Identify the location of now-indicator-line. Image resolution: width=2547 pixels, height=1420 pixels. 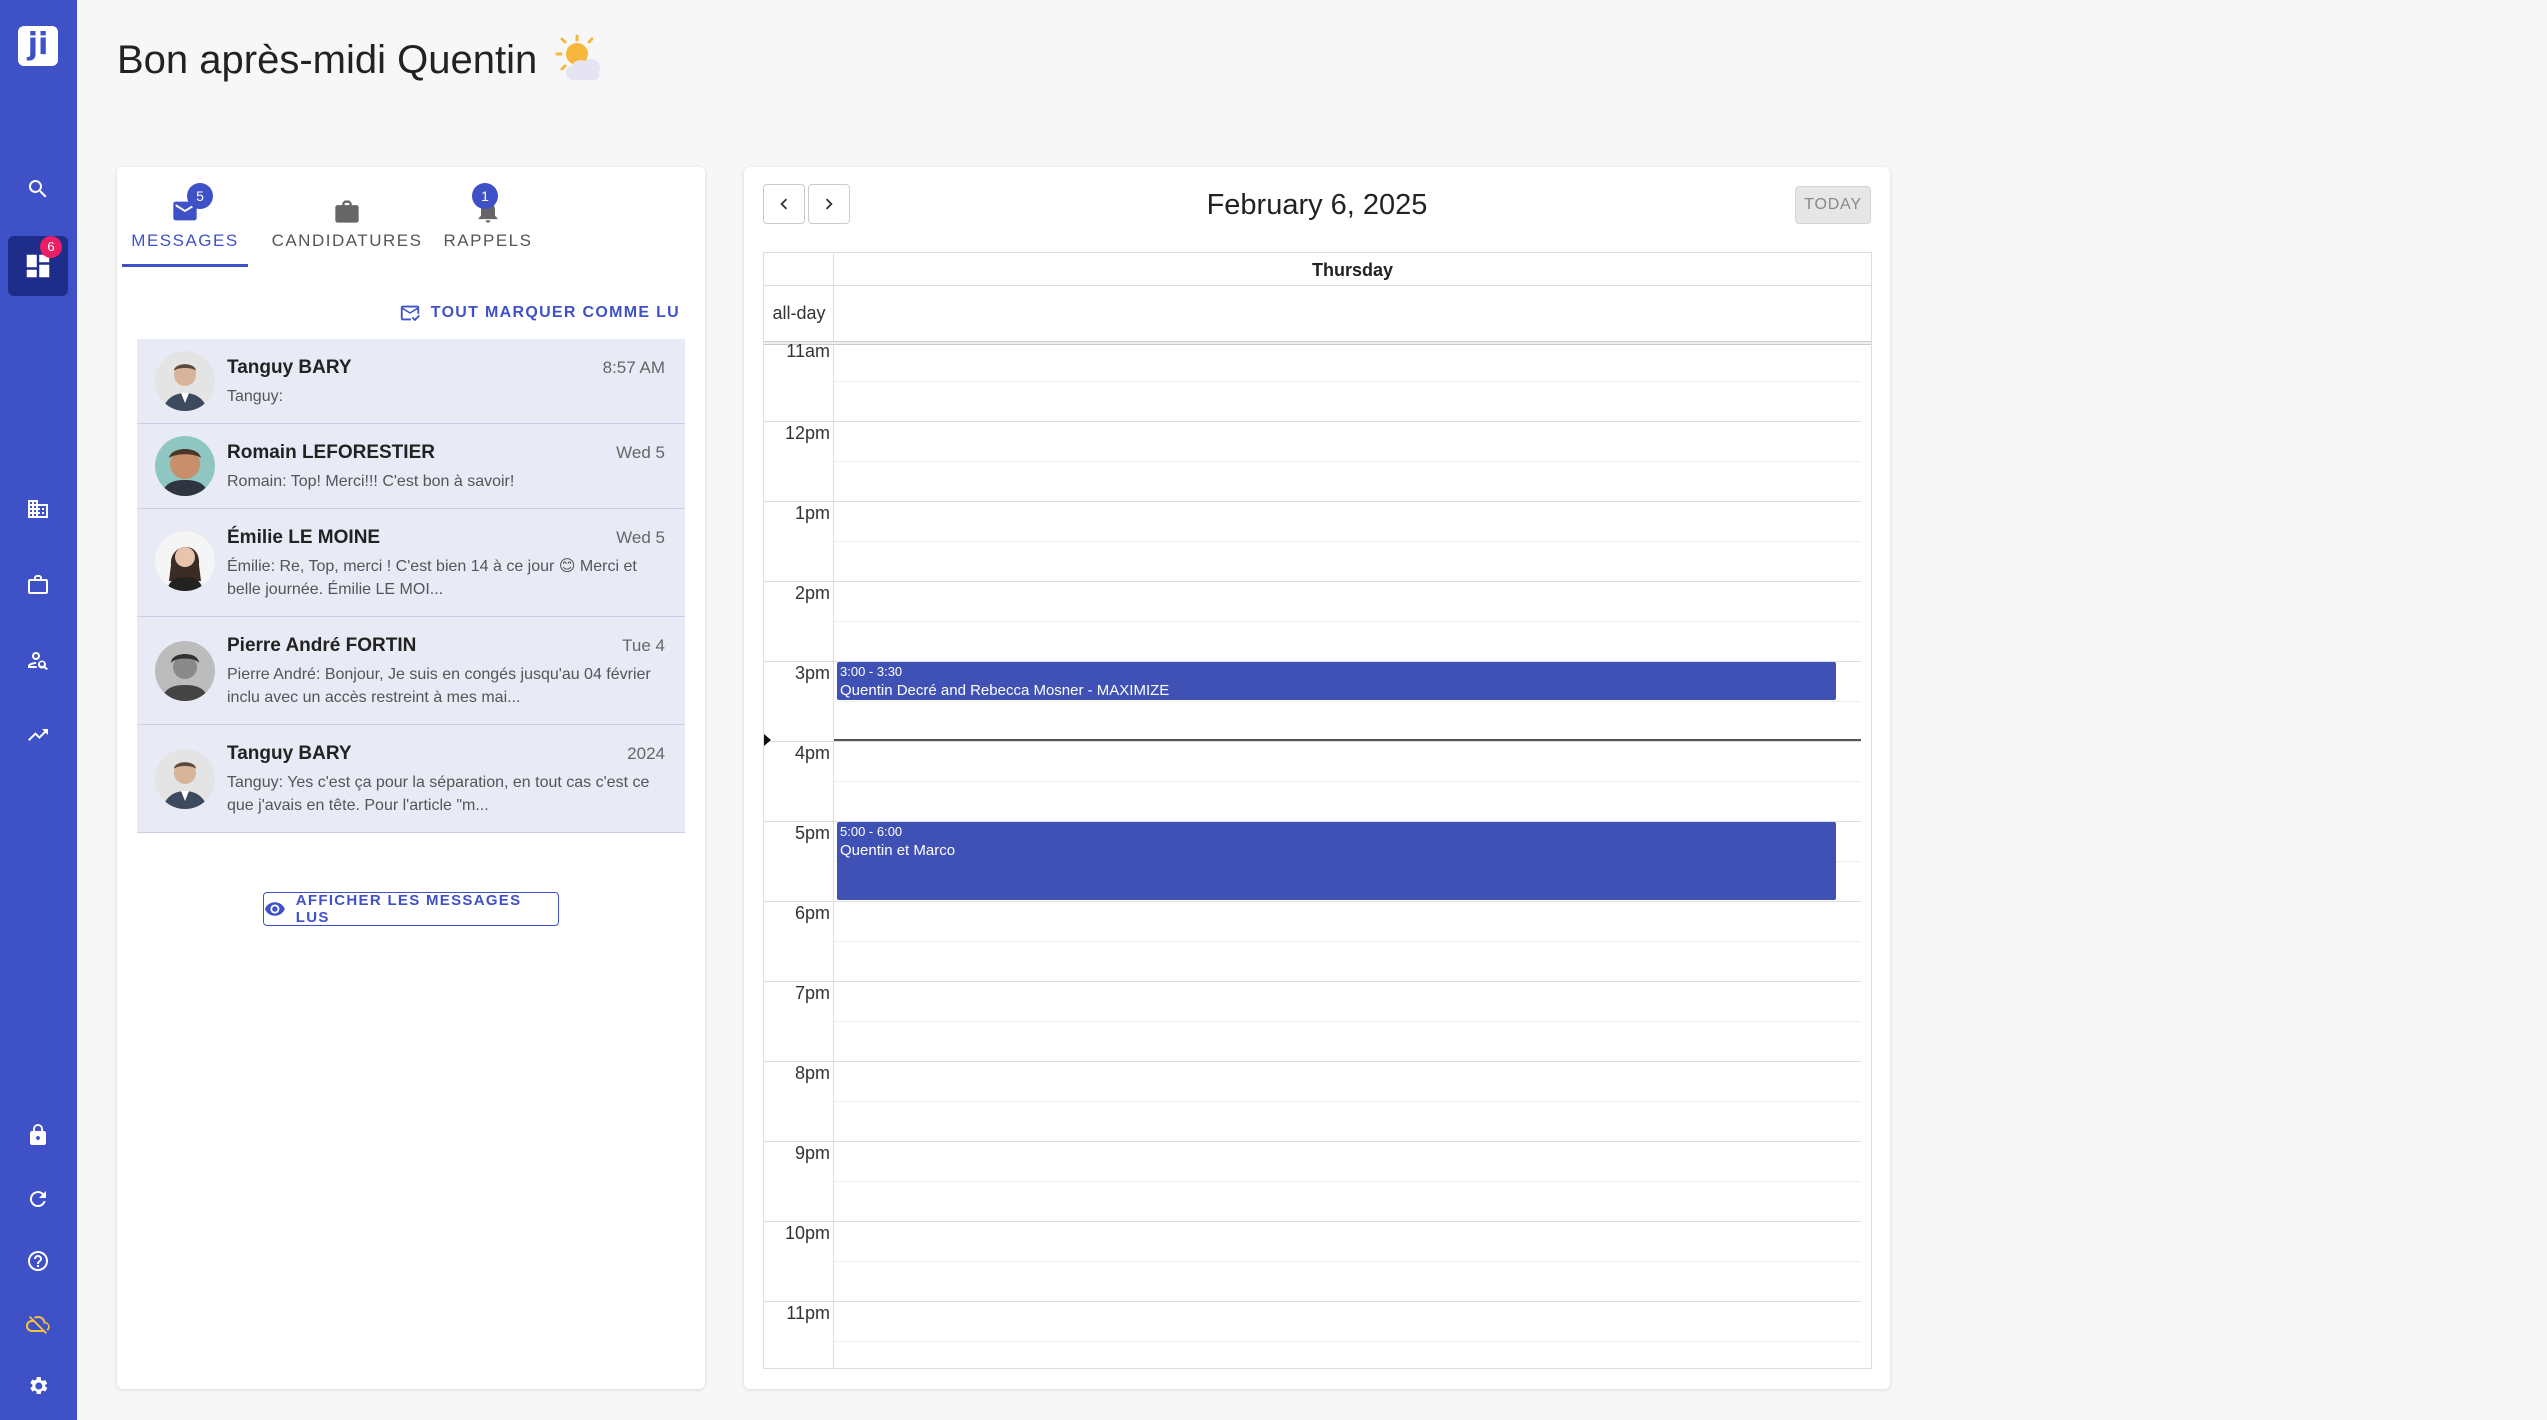
(1347, 740).